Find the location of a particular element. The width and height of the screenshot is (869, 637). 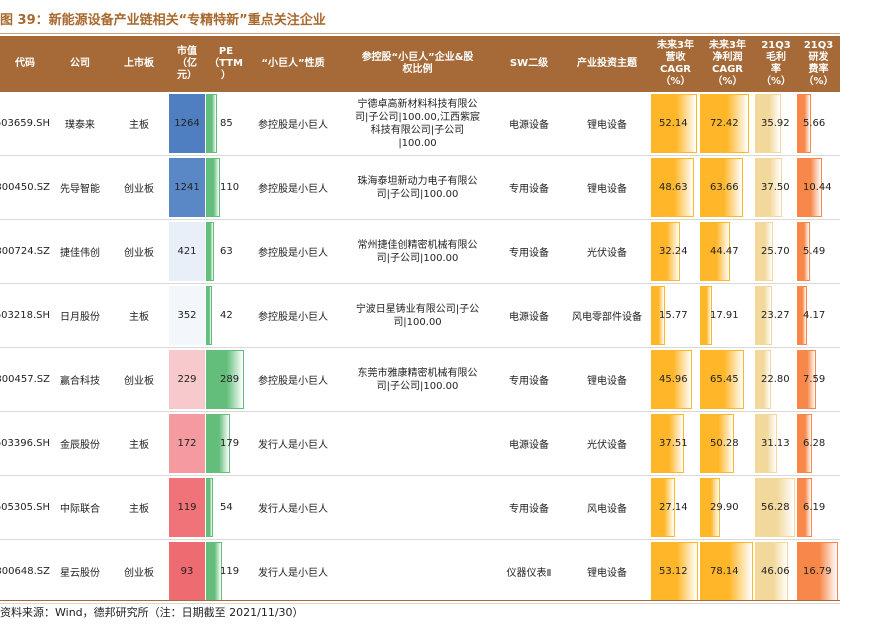

pe-ttm-value: 85 is located at coordinates (226, 123).